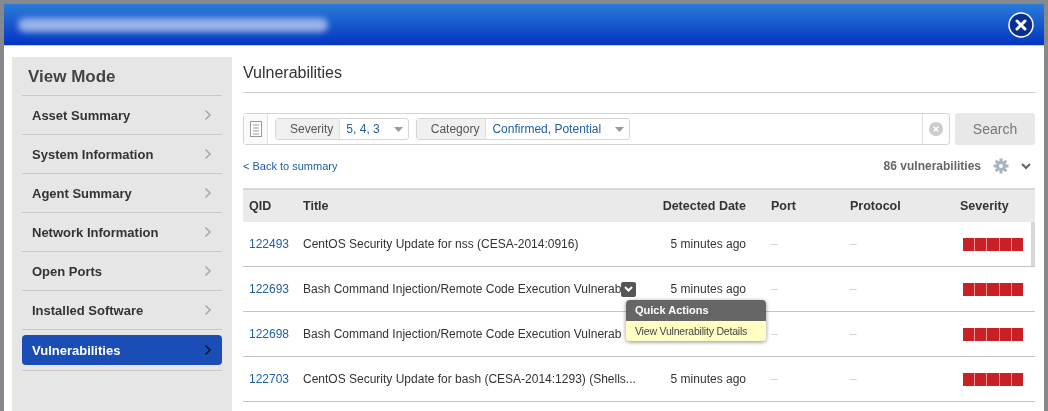 This screenshot has width=1048, height=411. Describe the element at coordinates (984, 206) in the screenshot. I see `column-header: Severity` at that location.